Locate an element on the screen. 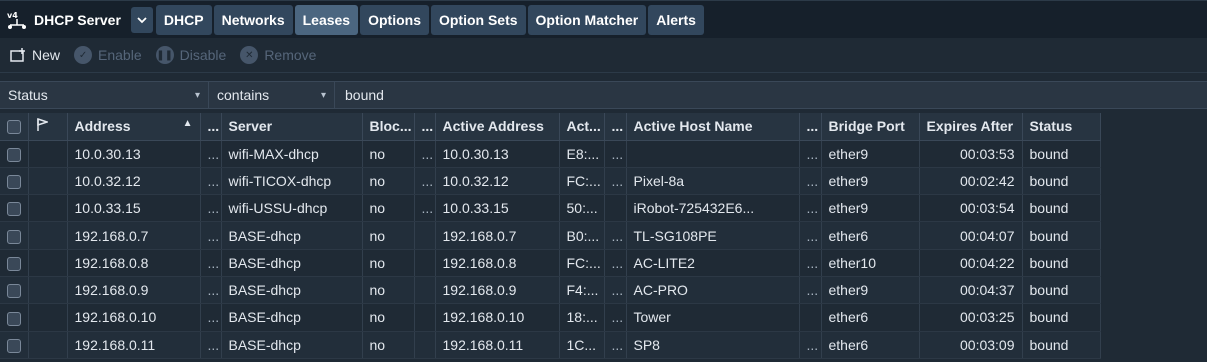  enable-button-label: Enable is located at coordinates (120, 55).